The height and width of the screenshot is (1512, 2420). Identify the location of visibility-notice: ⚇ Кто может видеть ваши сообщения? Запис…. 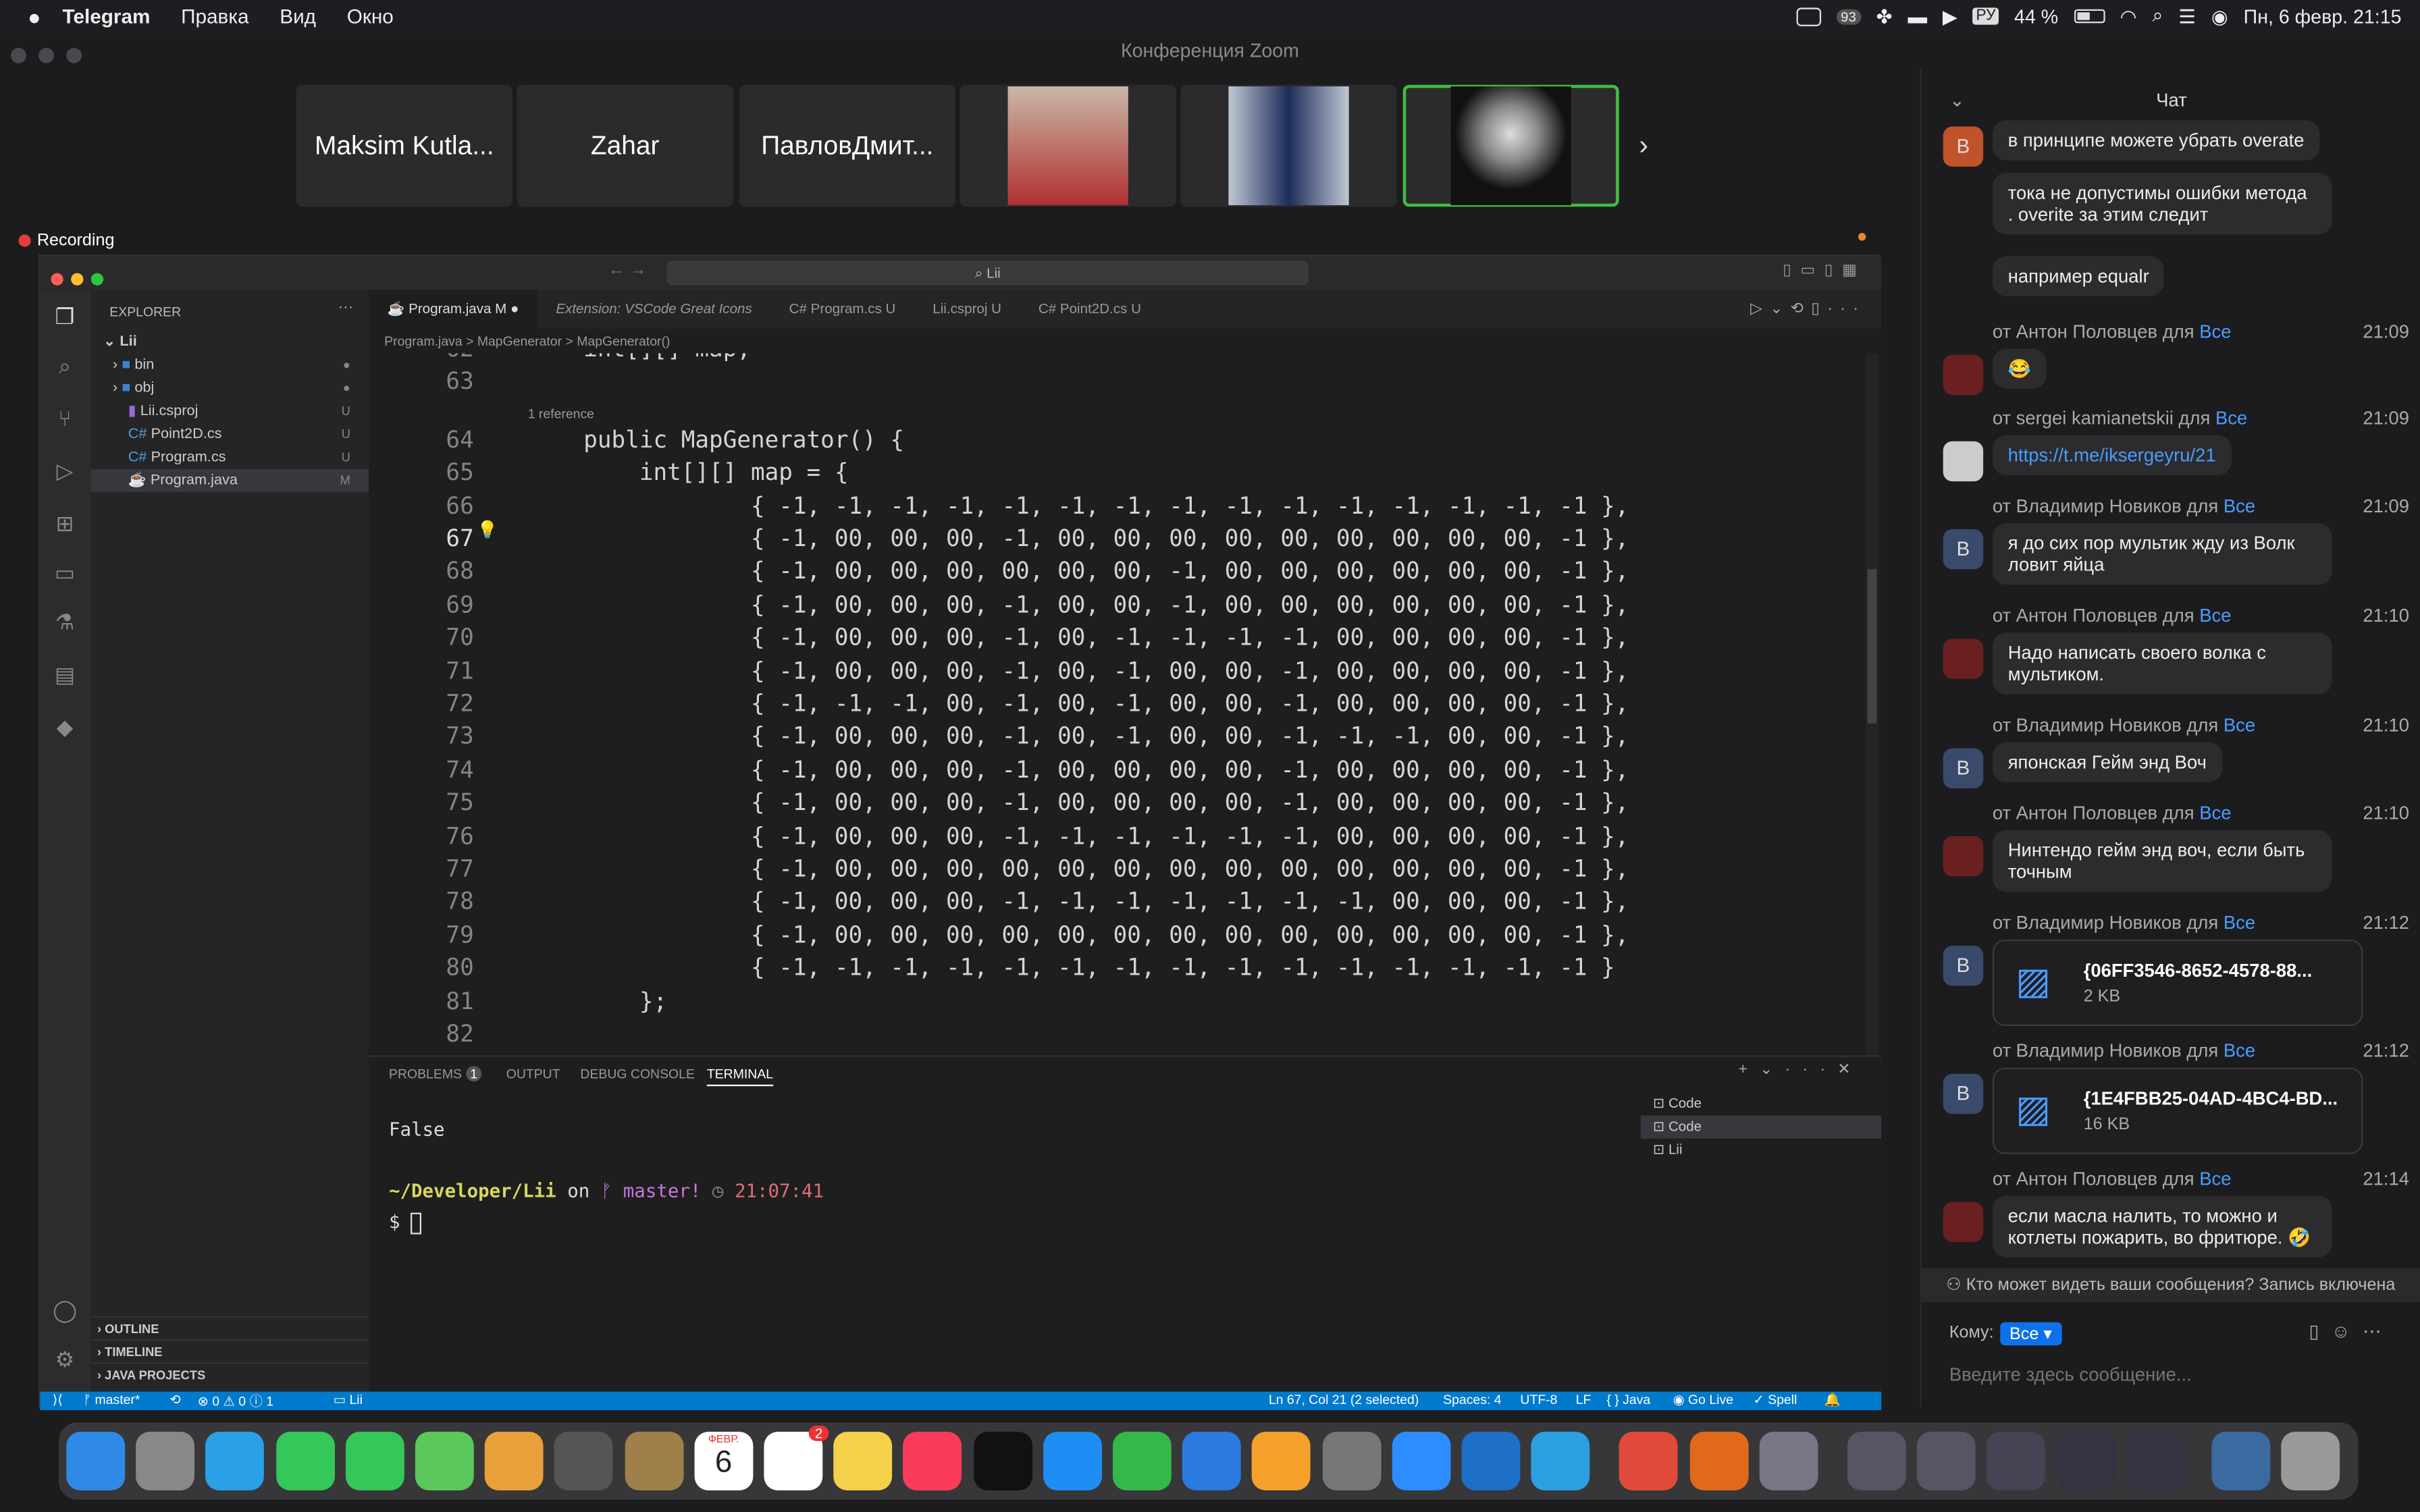
(2170, 1285).